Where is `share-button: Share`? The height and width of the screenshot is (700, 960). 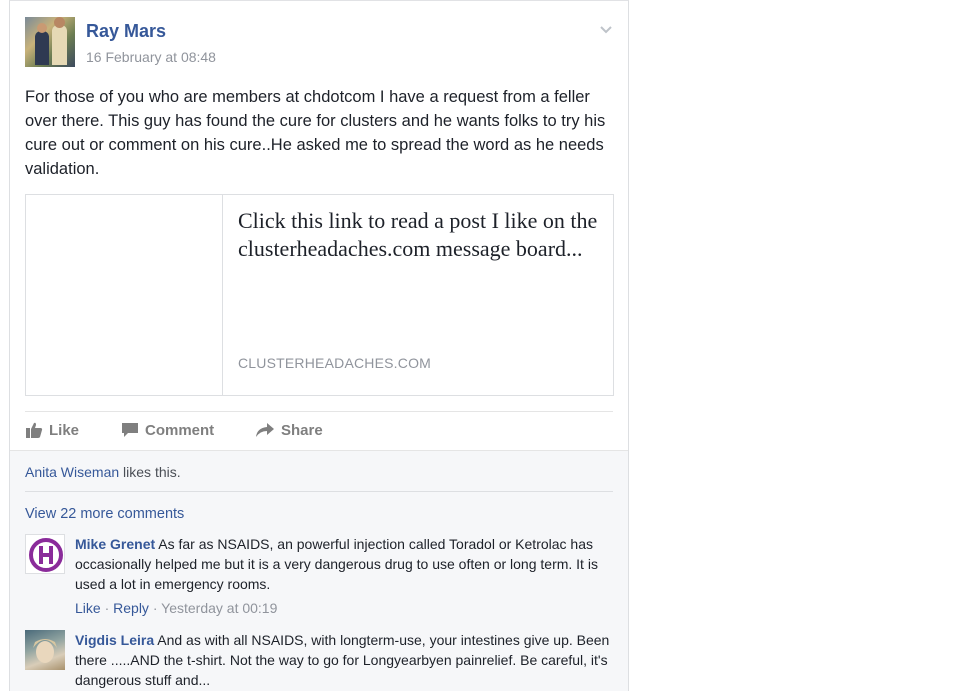
share-button: Share is located at coordinates (289, 430).